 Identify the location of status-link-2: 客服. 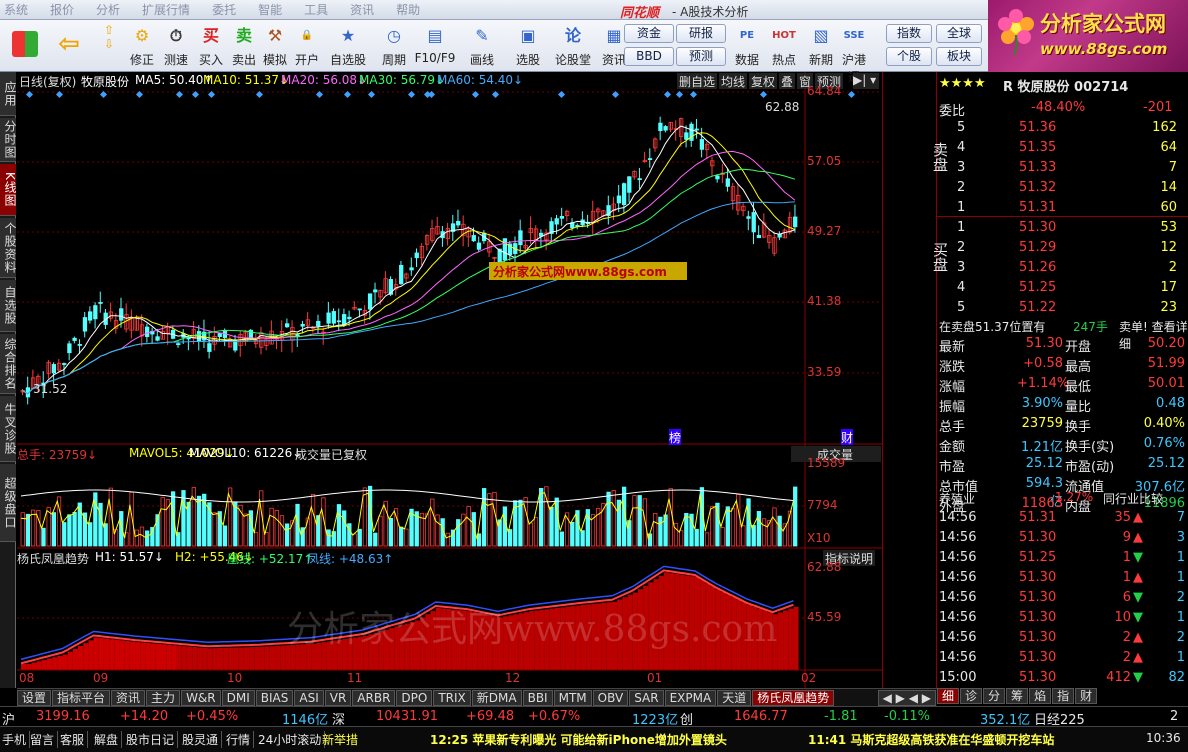
(74, 739).